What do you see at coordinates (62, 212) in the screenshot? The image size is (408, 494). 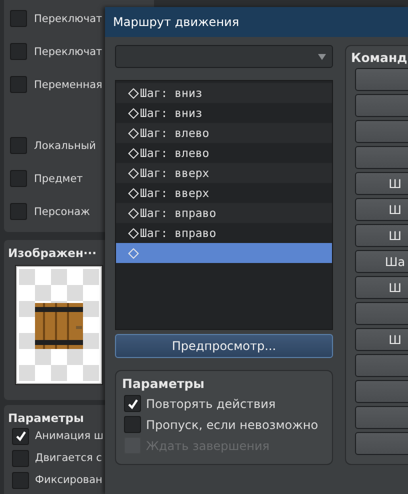 I see `checkbox-label: Персонаж` at bounding box center [62, 212].